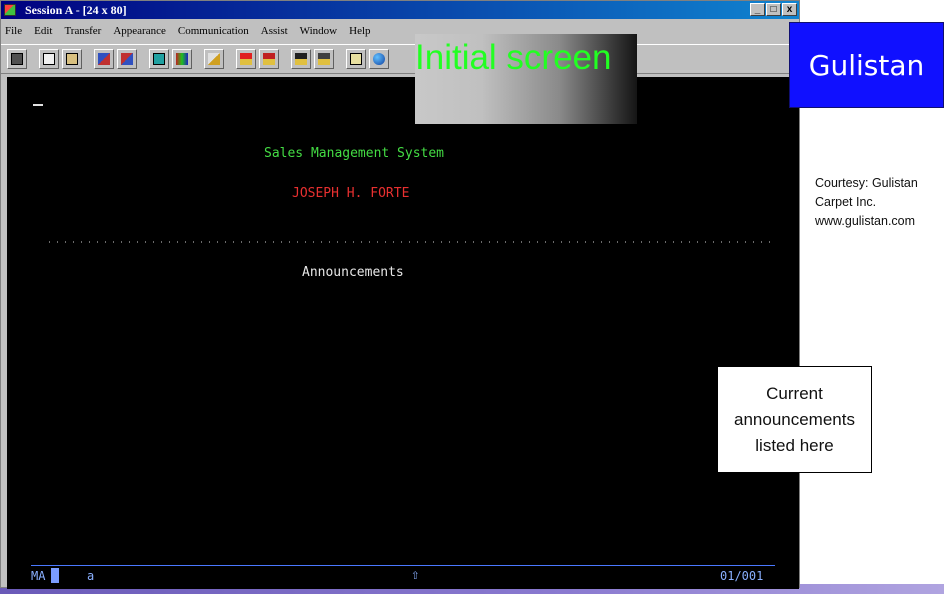 The image size is (944, 594). What do you see at coordinates (794, 445) in the screenshot?
I see `note-line: listed here` at bounding box center [794, 445].